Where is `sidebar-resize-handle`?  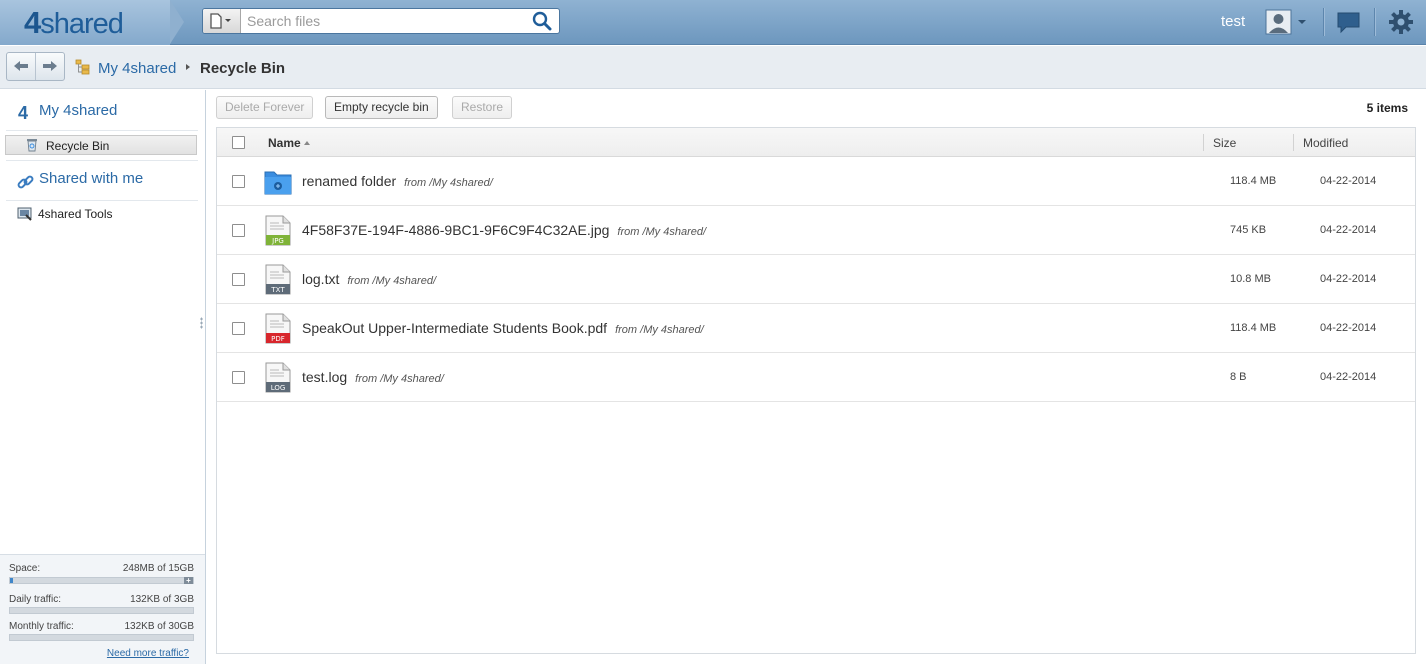
sidebar-resize-handle is located at coordinates (201, 323).